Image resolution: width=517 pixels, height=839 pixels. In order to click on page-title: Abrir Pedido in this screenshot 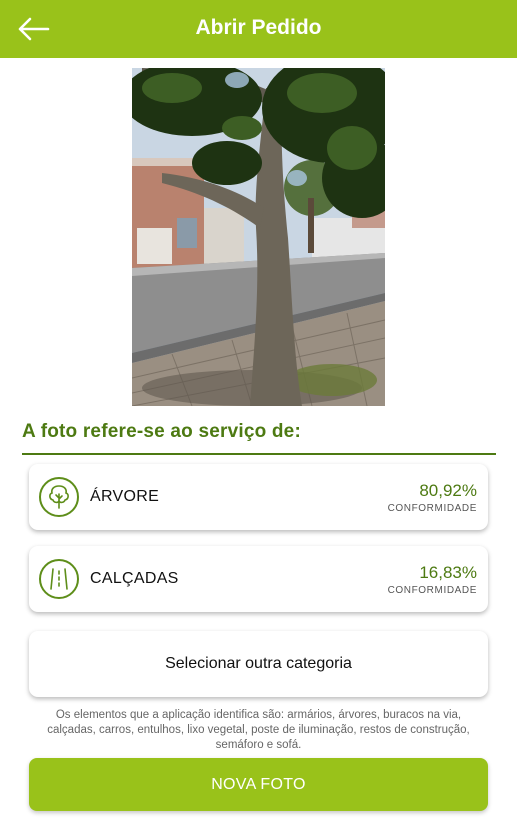, I will do `click(258, 27)`.